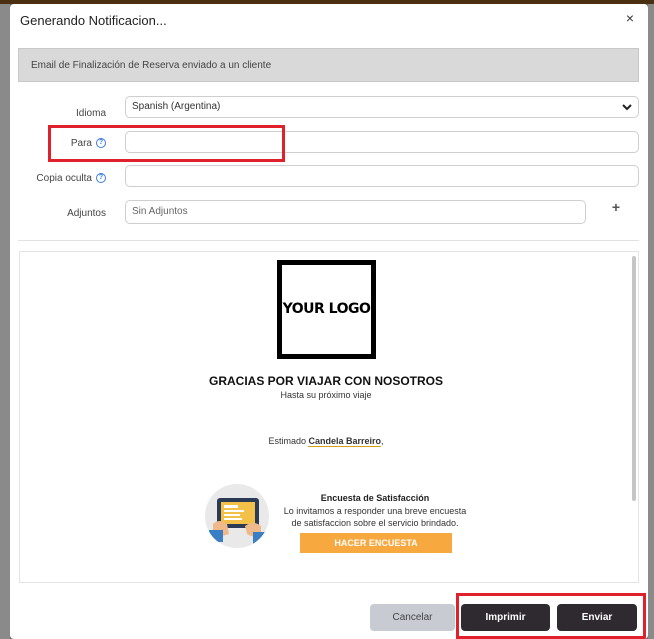 This screenshot has height=639, width=654. Describe the element at coordinates (651, 321) in the screenshot. I see `background-page-right` at that location.